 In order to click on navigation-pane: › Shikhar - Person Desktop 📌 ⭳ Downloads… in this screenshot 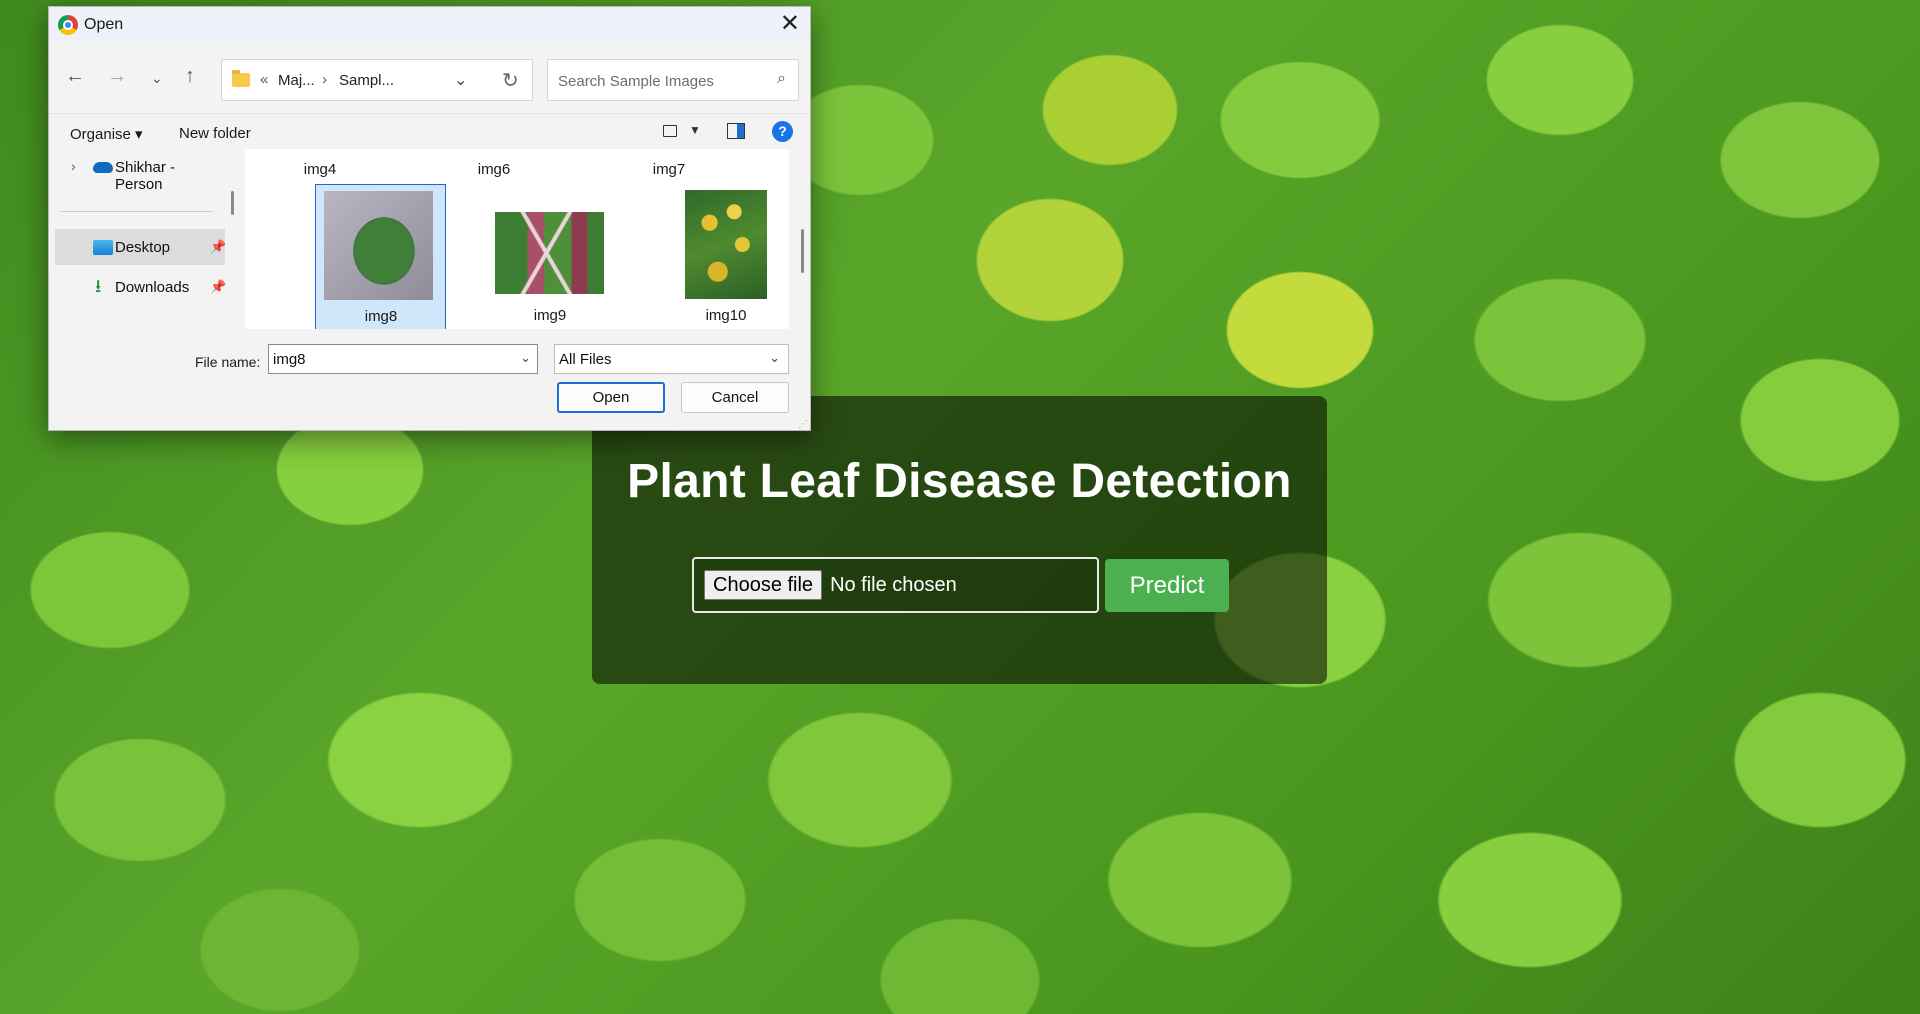, I will do `click(141, 239)`.